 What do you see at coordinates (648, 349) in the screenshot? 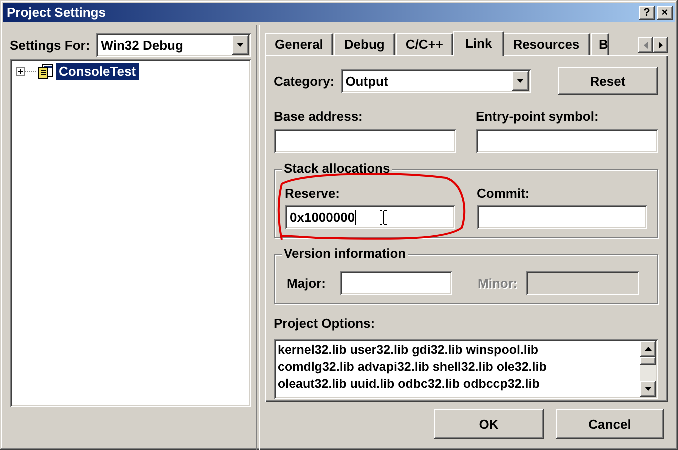
I see `scroll-up-icon` at bounding box center [648, 349].